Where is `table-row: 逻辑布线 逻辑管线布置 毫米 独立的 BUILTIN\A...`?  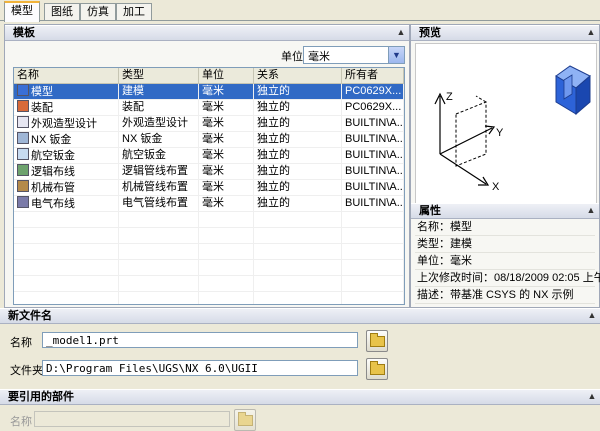 table-row: 逻辑布线 逻辑管线布置 毫米 独立的 BUILTIN\A... is located at coordinates (209, 172).